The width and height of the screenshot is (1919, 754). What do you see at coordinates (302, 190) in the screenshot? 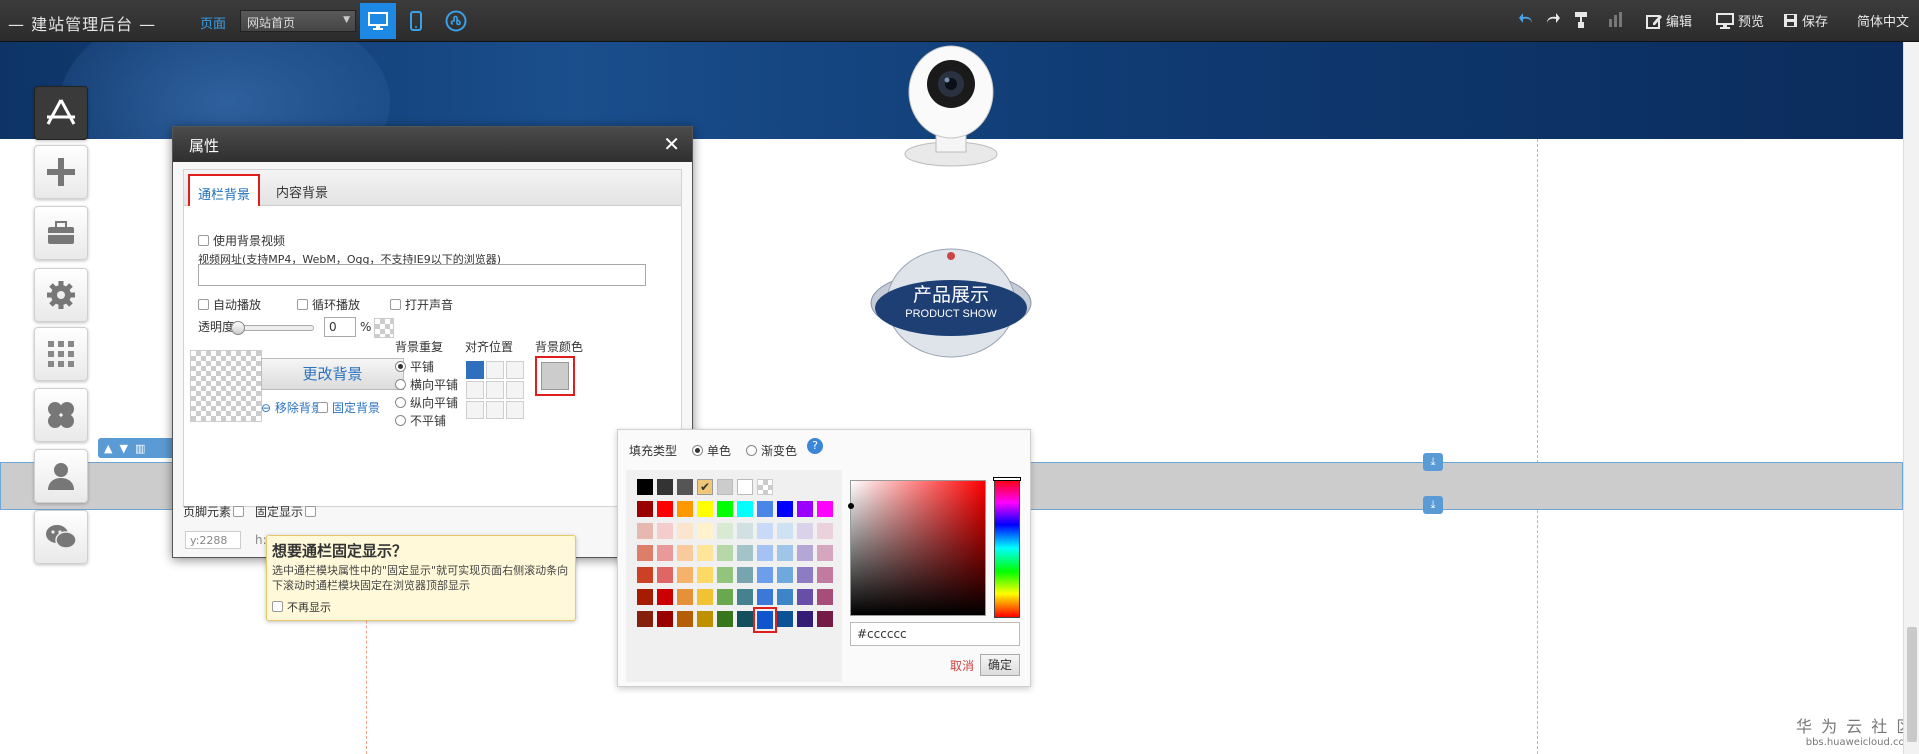
I see `tab-content-background: 内容背景` at bounding box center [302, 190].